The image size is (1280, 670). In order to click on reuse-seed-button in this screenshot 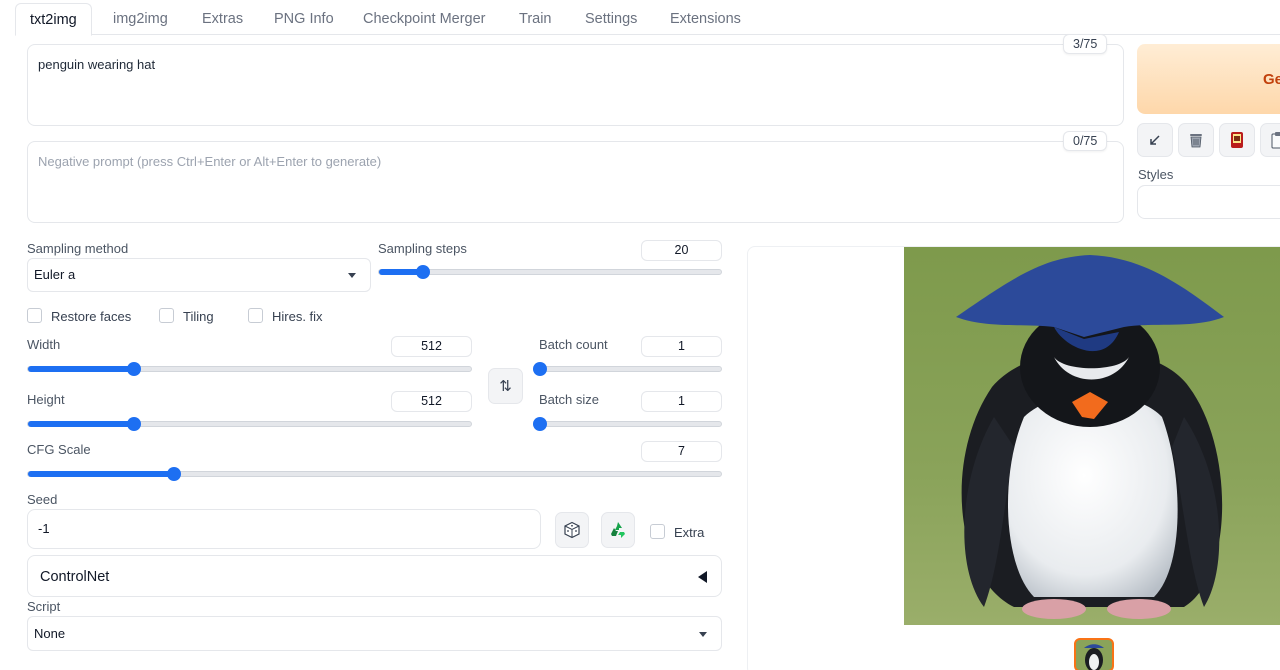, I will do `click(618, 530)`.